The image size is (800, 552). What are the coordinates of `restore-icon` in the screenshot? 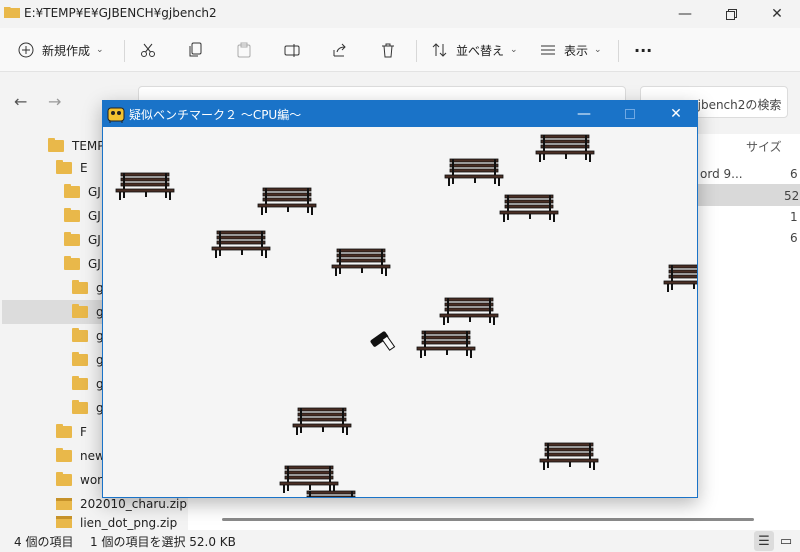 It's located at (731, 14).